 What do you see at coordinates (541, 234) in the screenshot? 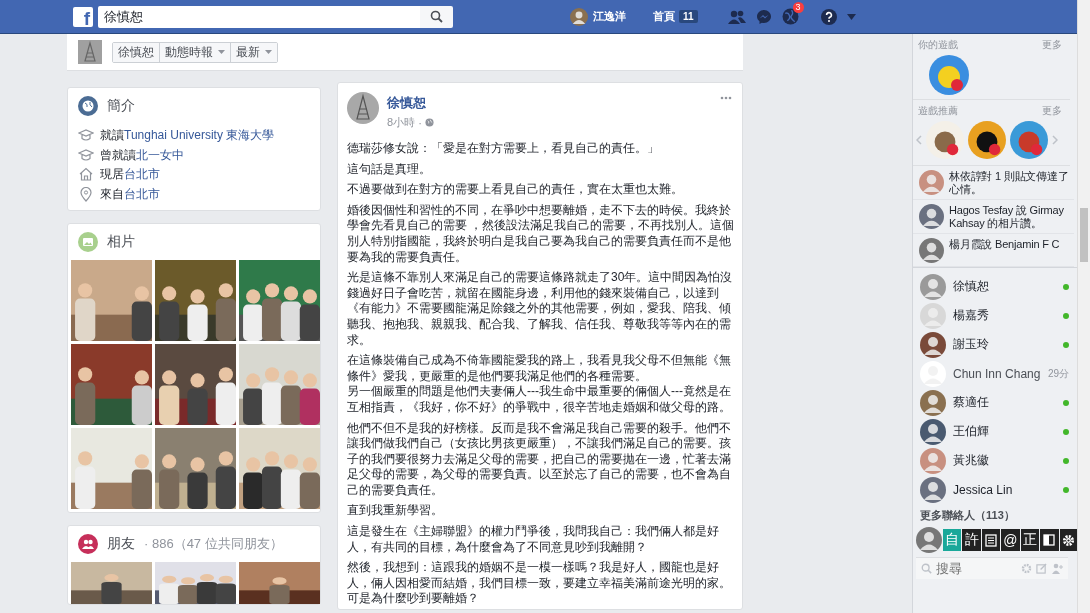
I see `post-paragraph: 婚後因個性和習性的不同，在爭吵中想要離婚，走不下去的時侯。我終於學會先看見自己的需要 ，然後設法滿足我自己的需要，不再找別人。這個別人特別指國龍，我終於明白是我自己要為我自己的需要負責任而不是他要為我的需要負責任。` at bounding box center [541, 234].